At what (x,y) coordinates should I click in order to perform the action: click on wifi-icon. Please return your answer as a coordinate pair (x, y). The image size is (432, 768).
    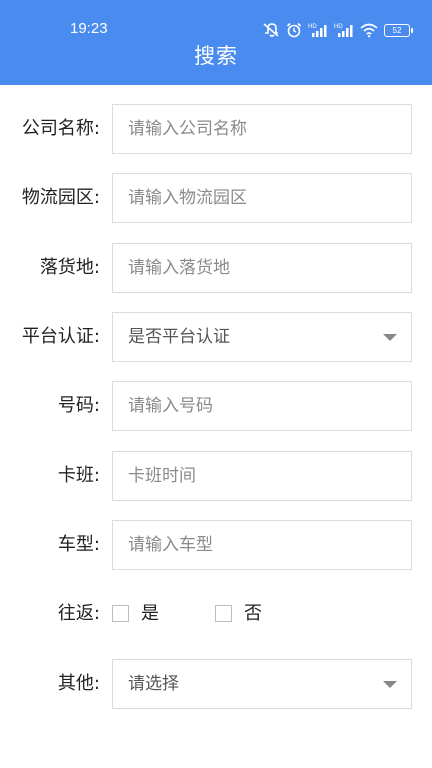
    Looking at the image, I should click on (369, 30).